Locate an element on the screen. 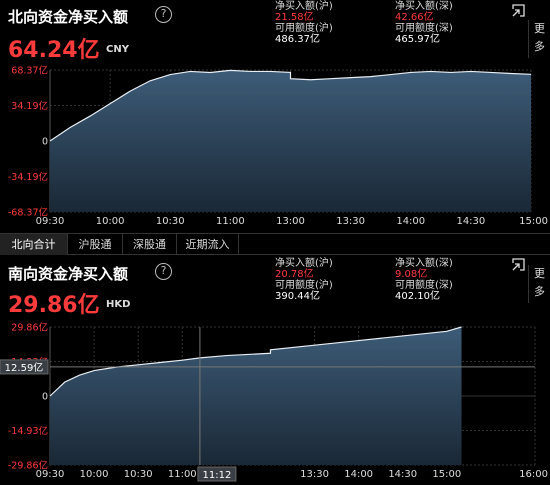 This screenshot has height=485, width=550. north-sz-quota-value: 465.97亿 is located at coordinates (417, 39).